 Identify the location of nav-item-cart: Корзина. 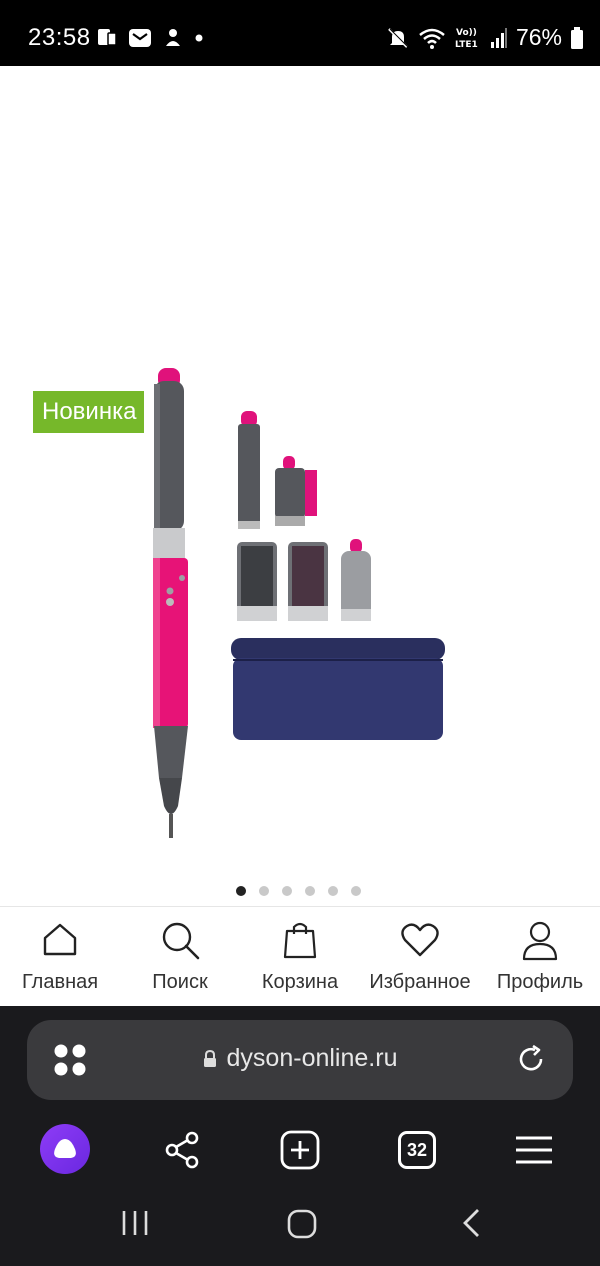
(300, 956).